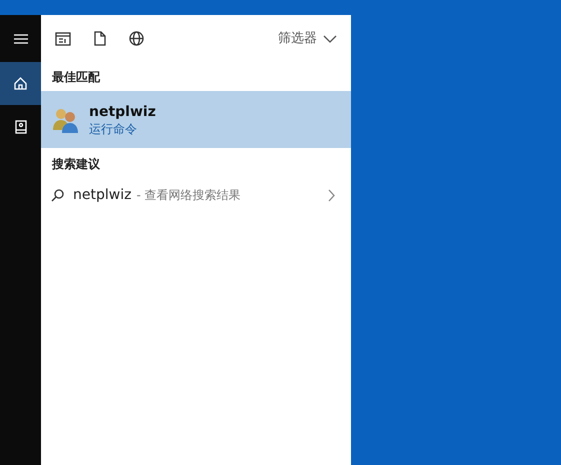 The height and width of the screenshot is (465, 561). I want to click on web-filter-button, so click(136, 38).